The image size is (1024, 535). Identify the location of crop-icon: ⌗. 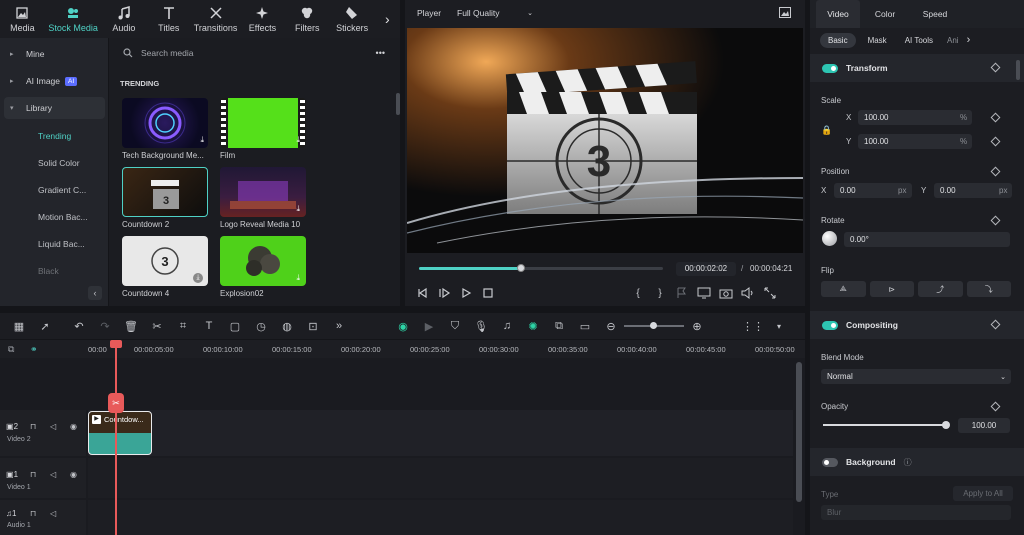
(183, 326).